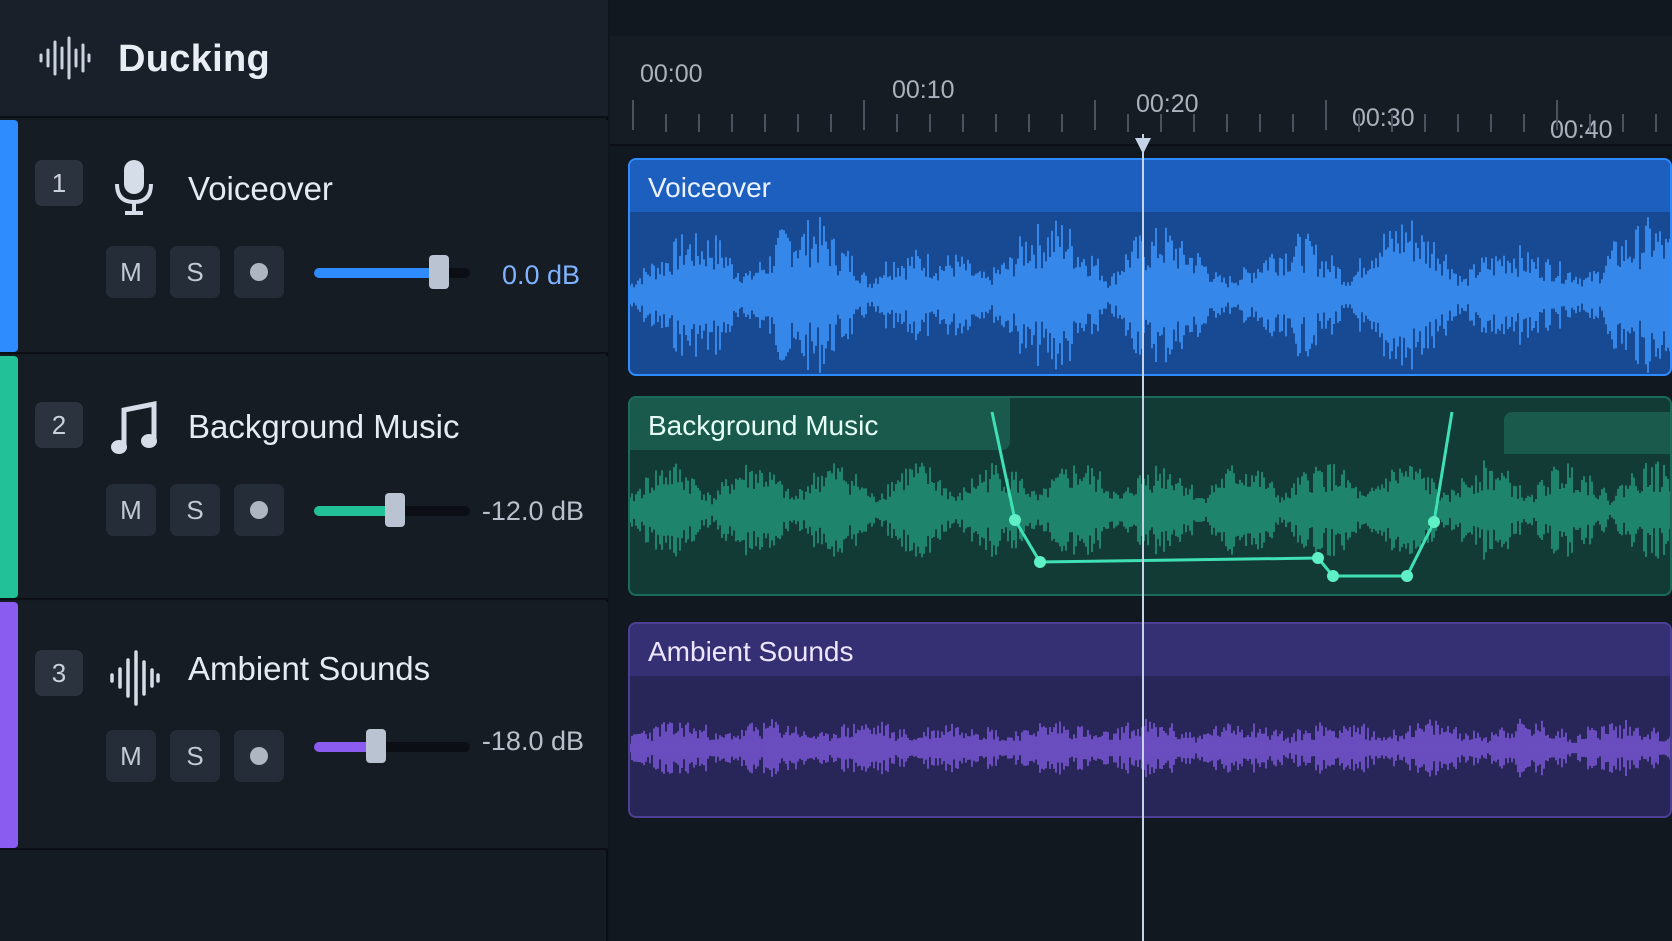 The width and height of the screenshot is (1672, 941). I want to click on track-row-voiceover: 1 Voiceover M S 0.0 dB, so click(304, 237).